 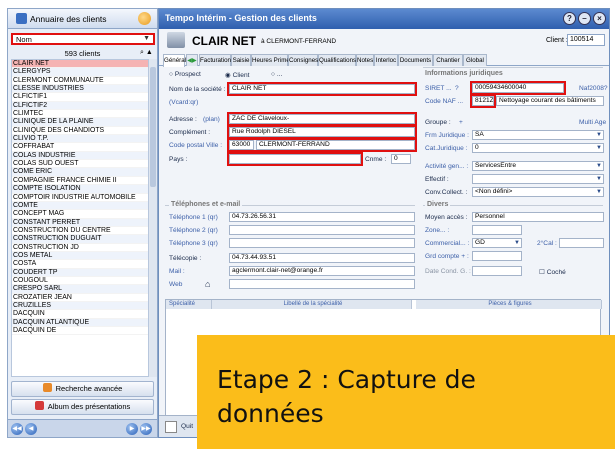 What do you see at coordinates (80, 298) in the screenshot?
I see `client-list-item: CROZATIER JEAN` at bounding box center [80, 298].